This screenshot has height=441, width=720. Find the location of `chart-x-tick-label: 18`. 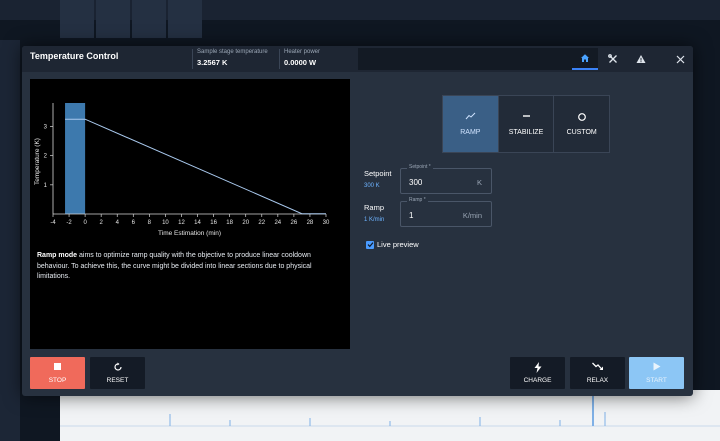

chart-x-tick-label: 18 is located at coordinates (229, 223).